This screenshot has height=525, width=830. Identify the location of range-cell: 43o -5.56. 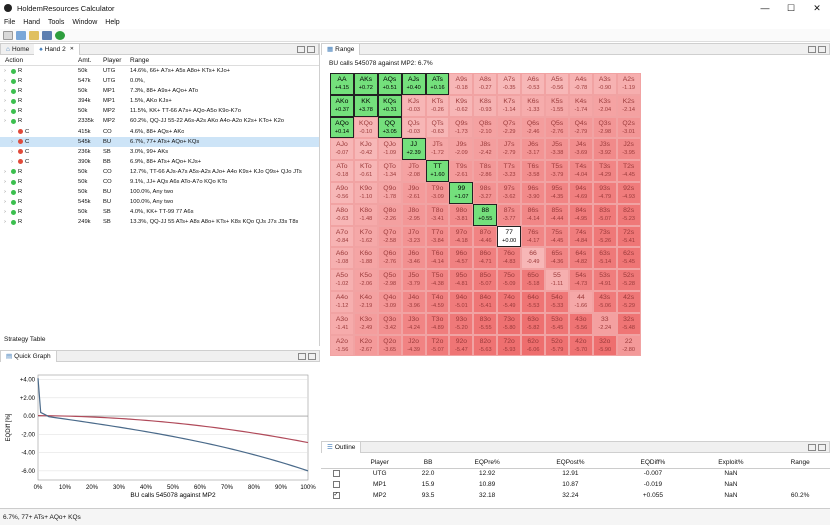
(580, 323).